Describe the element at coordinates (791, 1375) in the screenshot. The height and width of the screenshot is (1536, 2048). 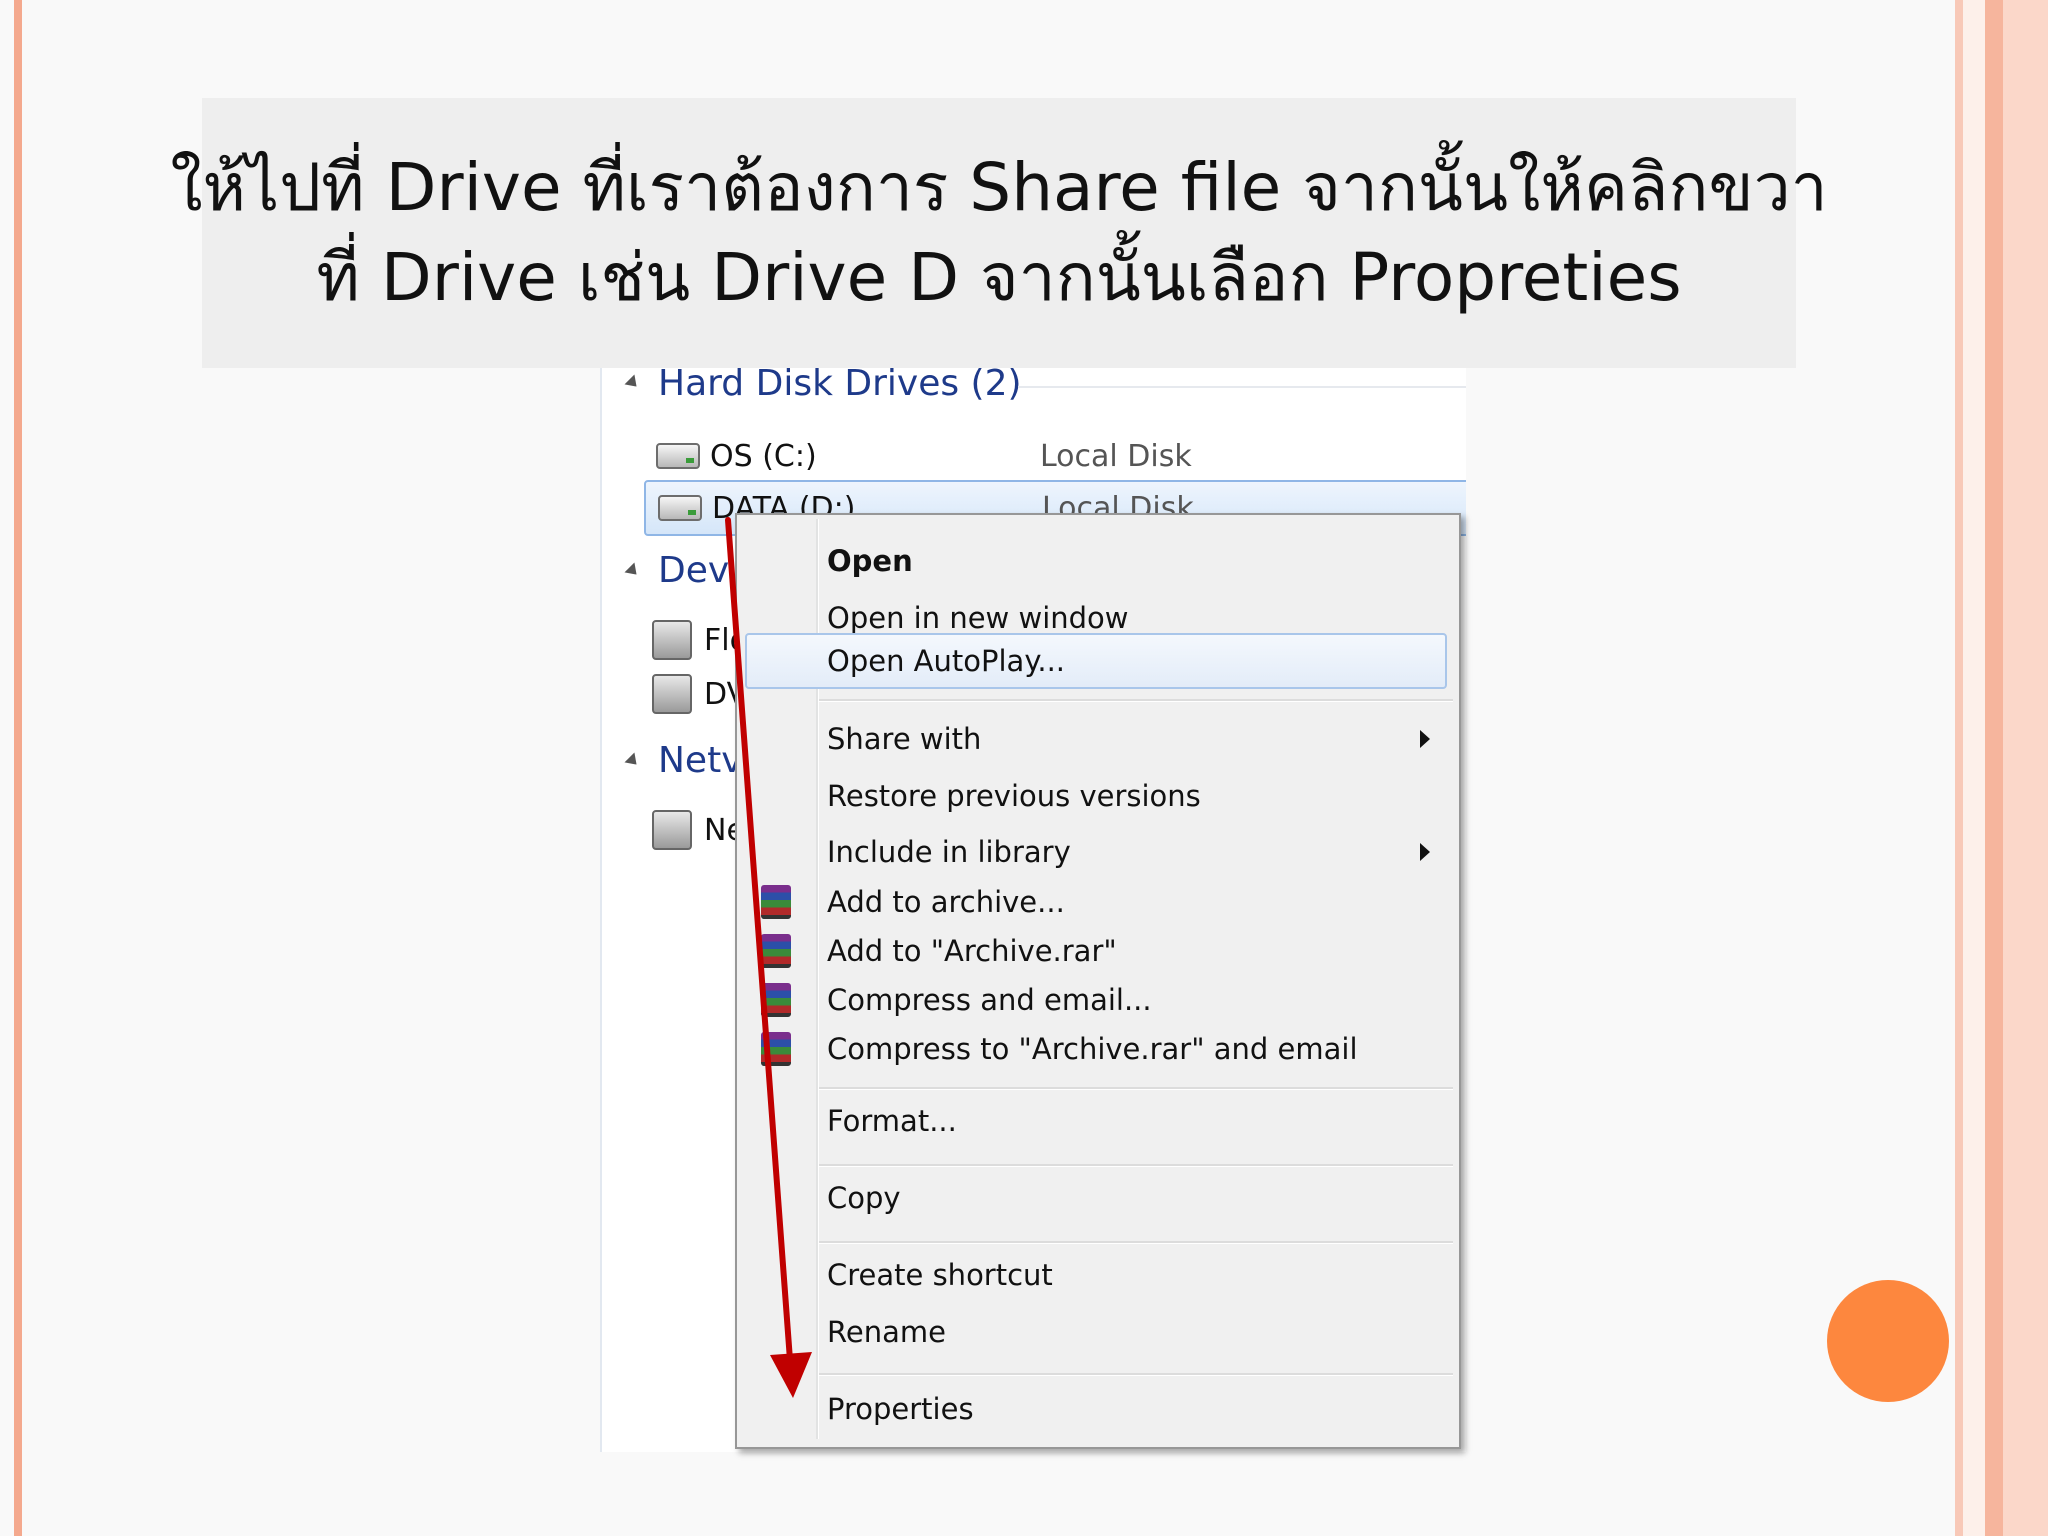
I see `annotation-arrow-head` at that location.